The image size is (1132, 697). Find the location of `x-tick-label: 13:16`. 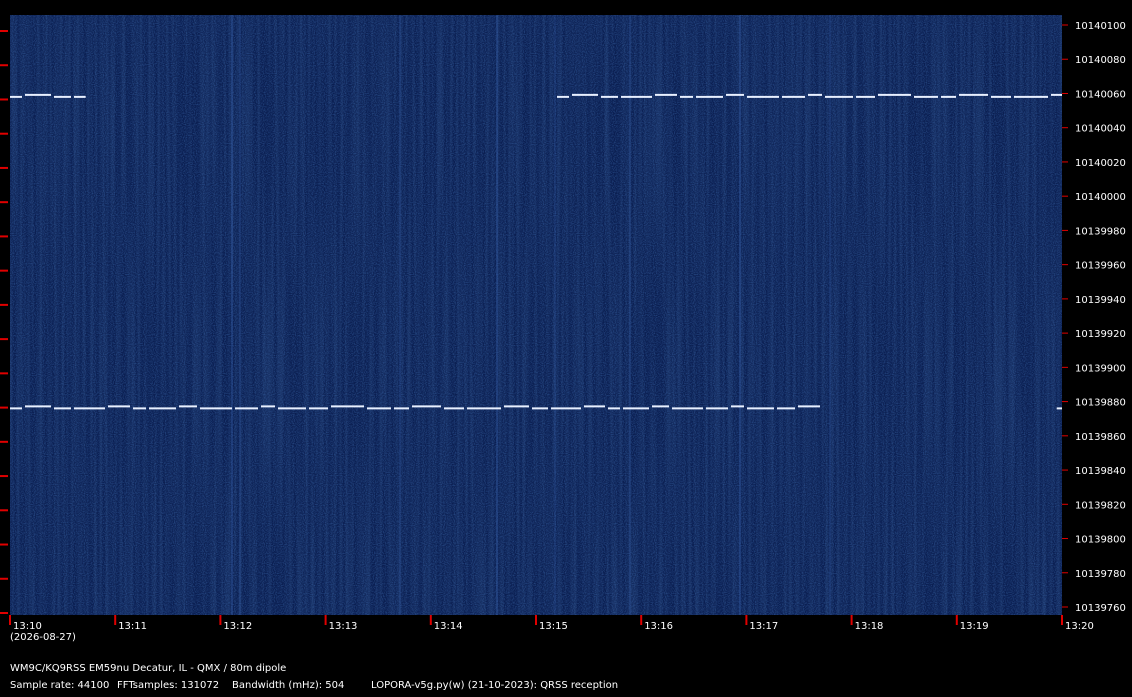

x-tick-label: 13:16 is located at coordinates (658, 626).